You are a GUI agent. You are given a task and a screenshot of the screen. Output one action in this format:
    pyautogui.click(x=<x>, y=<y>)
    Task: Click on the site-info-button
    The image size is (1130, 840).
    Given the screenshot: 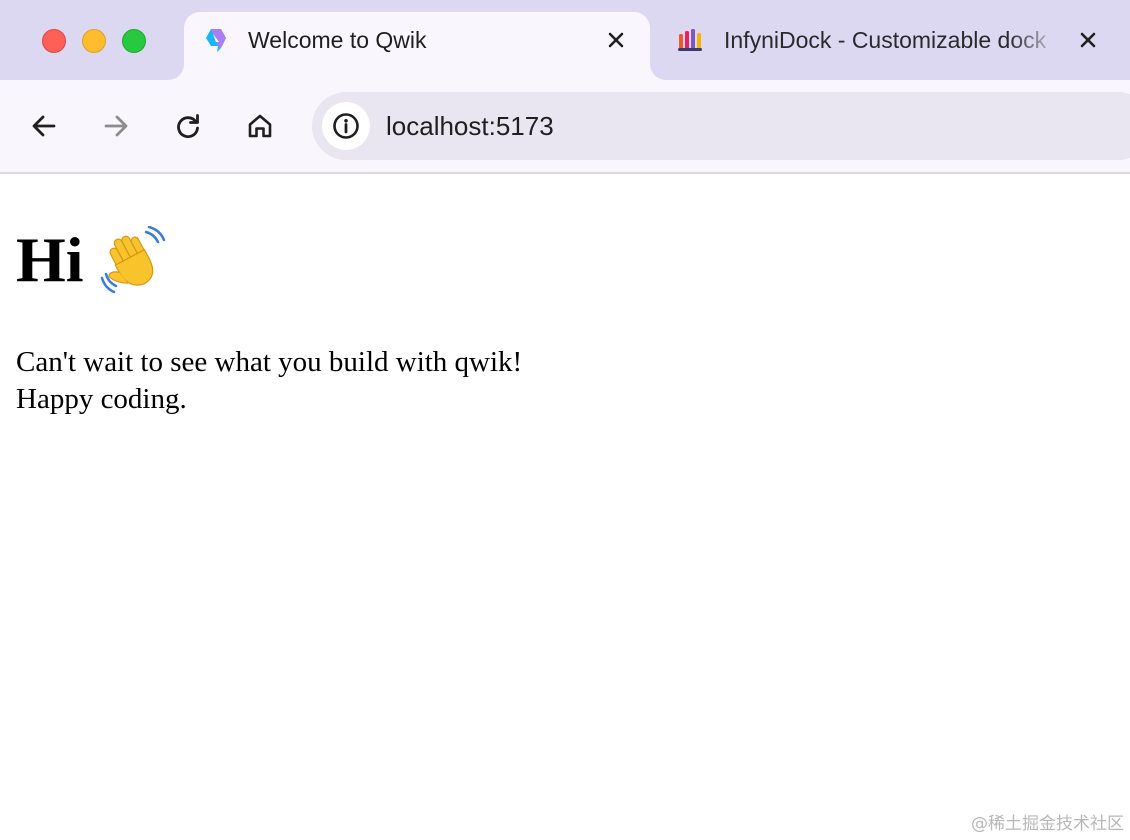 What is the action you would take?
    pyautogui.click(x=346, y=126)
    